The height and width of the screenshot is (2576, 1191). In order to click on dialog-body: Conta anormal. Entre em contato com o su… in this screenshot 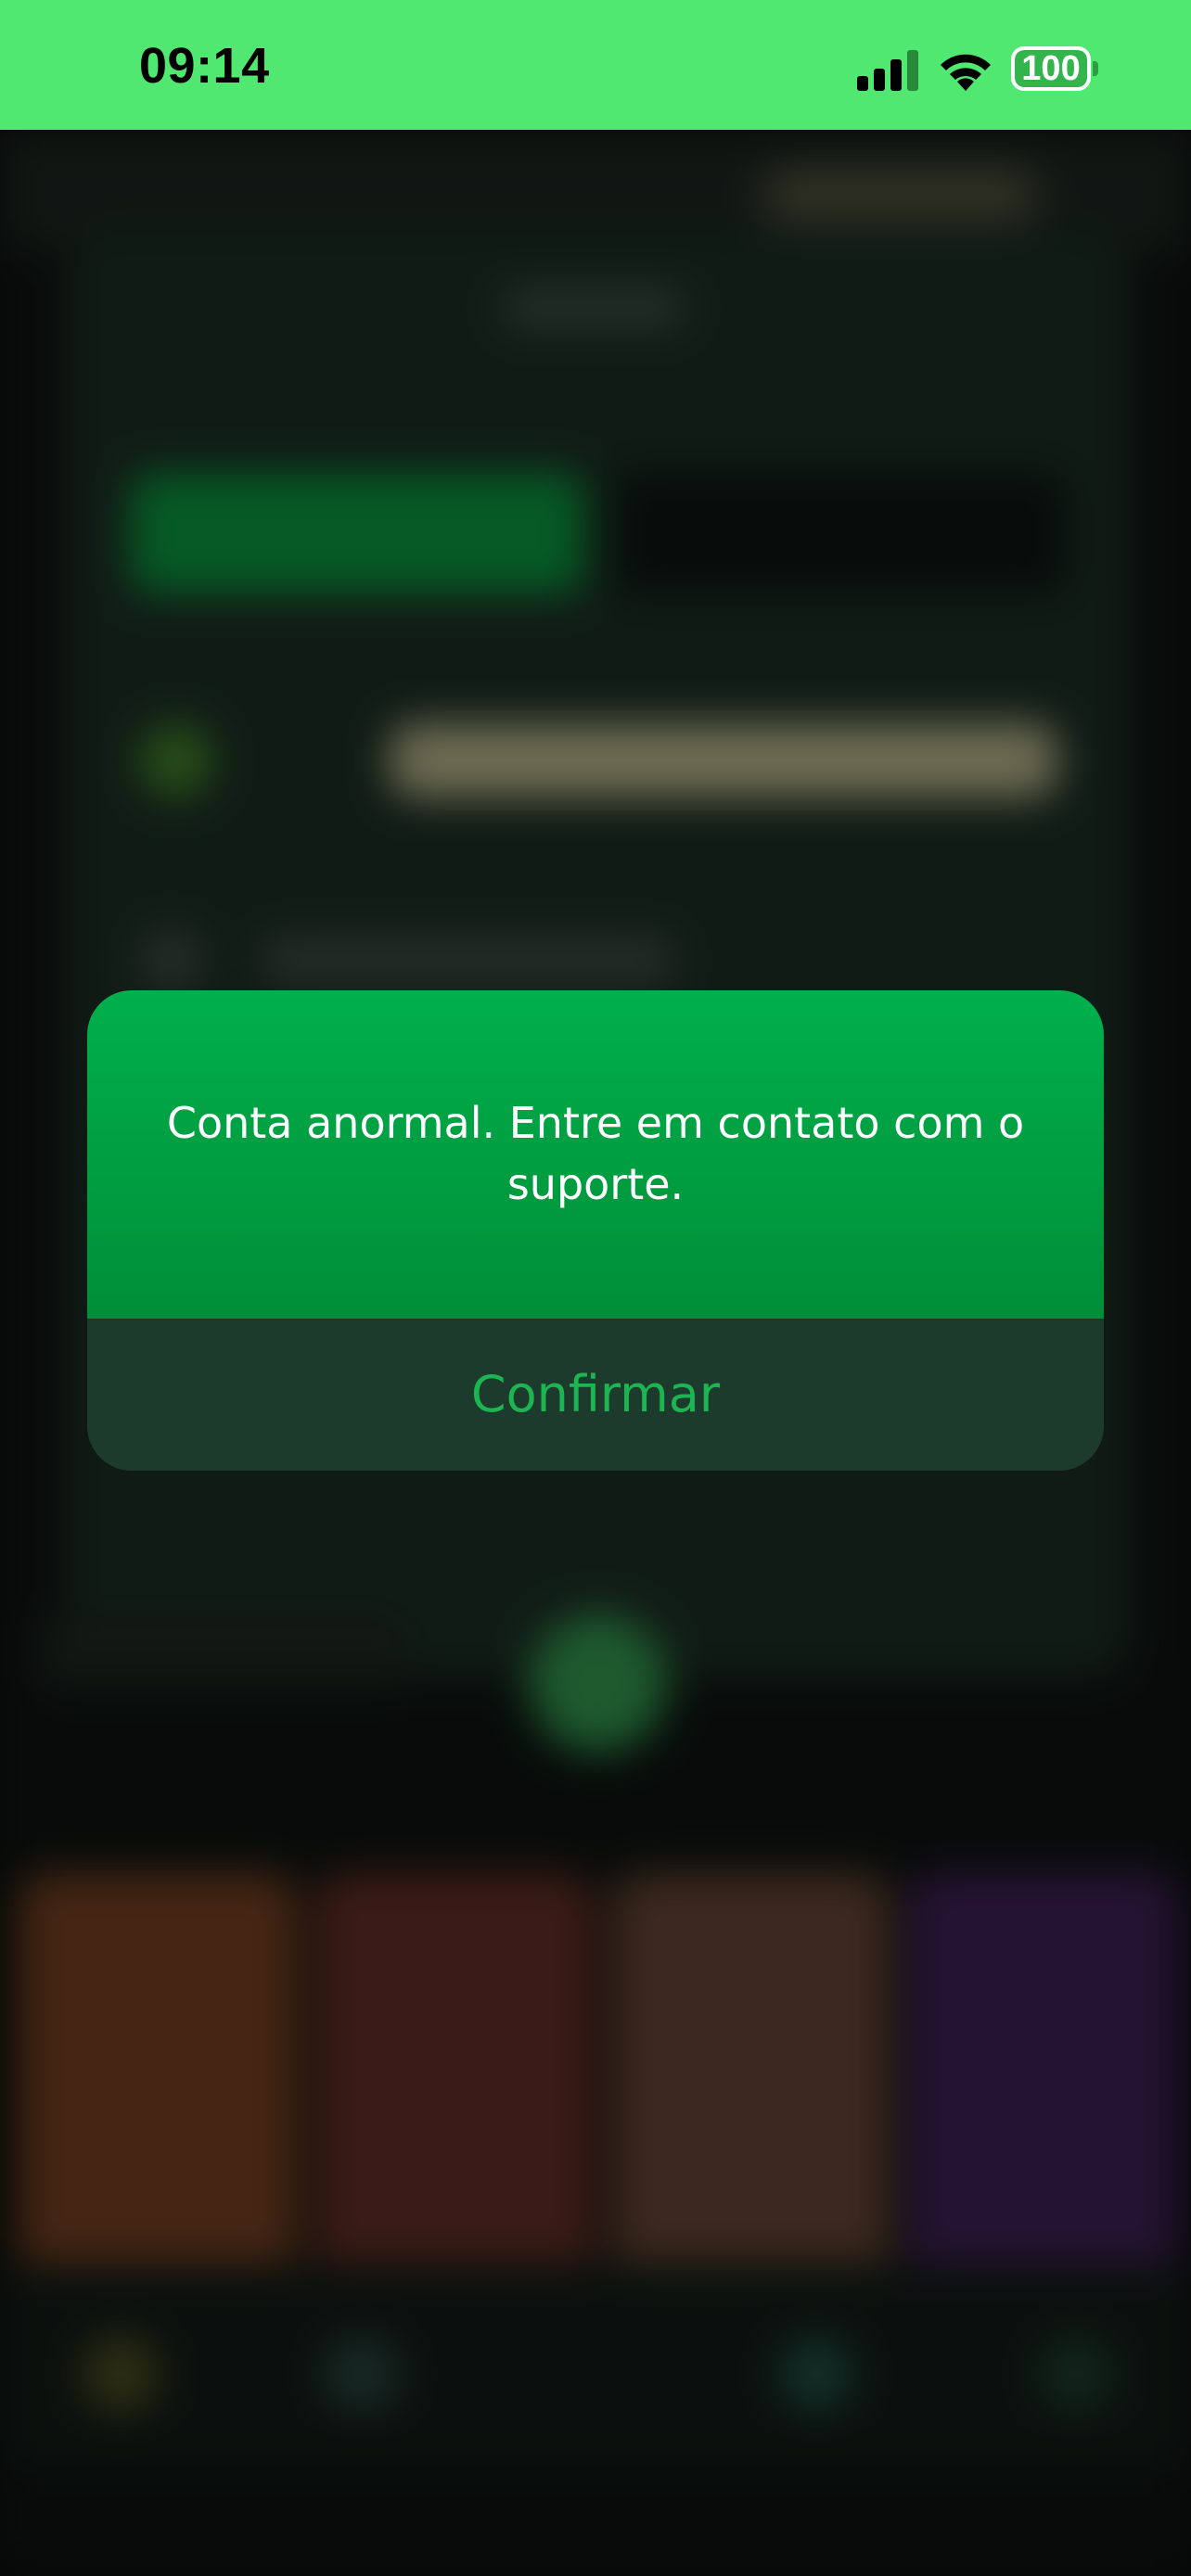, I will do `click(595, 1154)`.